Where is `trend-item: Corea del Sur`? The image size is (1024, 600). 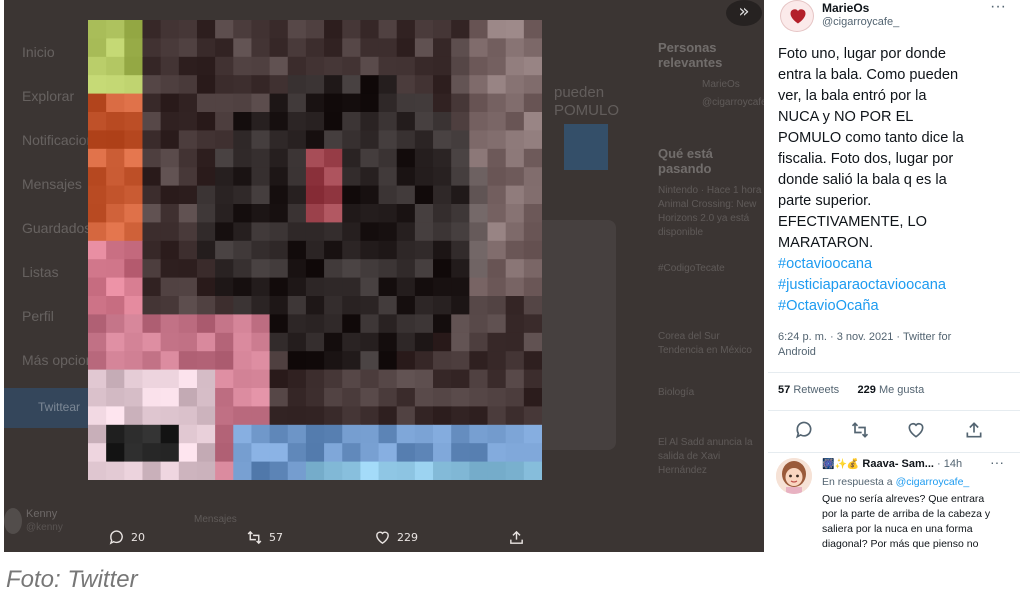
trend-item: Corea del Sur is located at coordinates (711, 337).